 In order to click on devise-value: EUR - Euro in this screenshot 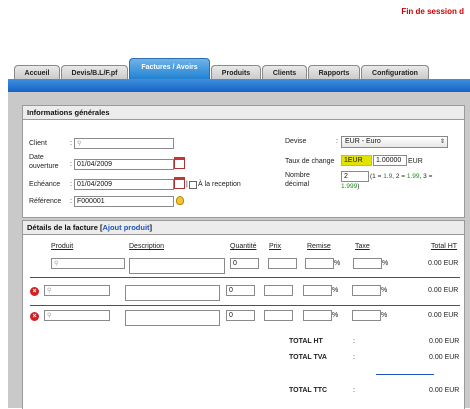, I will do `click(363, 141)`.